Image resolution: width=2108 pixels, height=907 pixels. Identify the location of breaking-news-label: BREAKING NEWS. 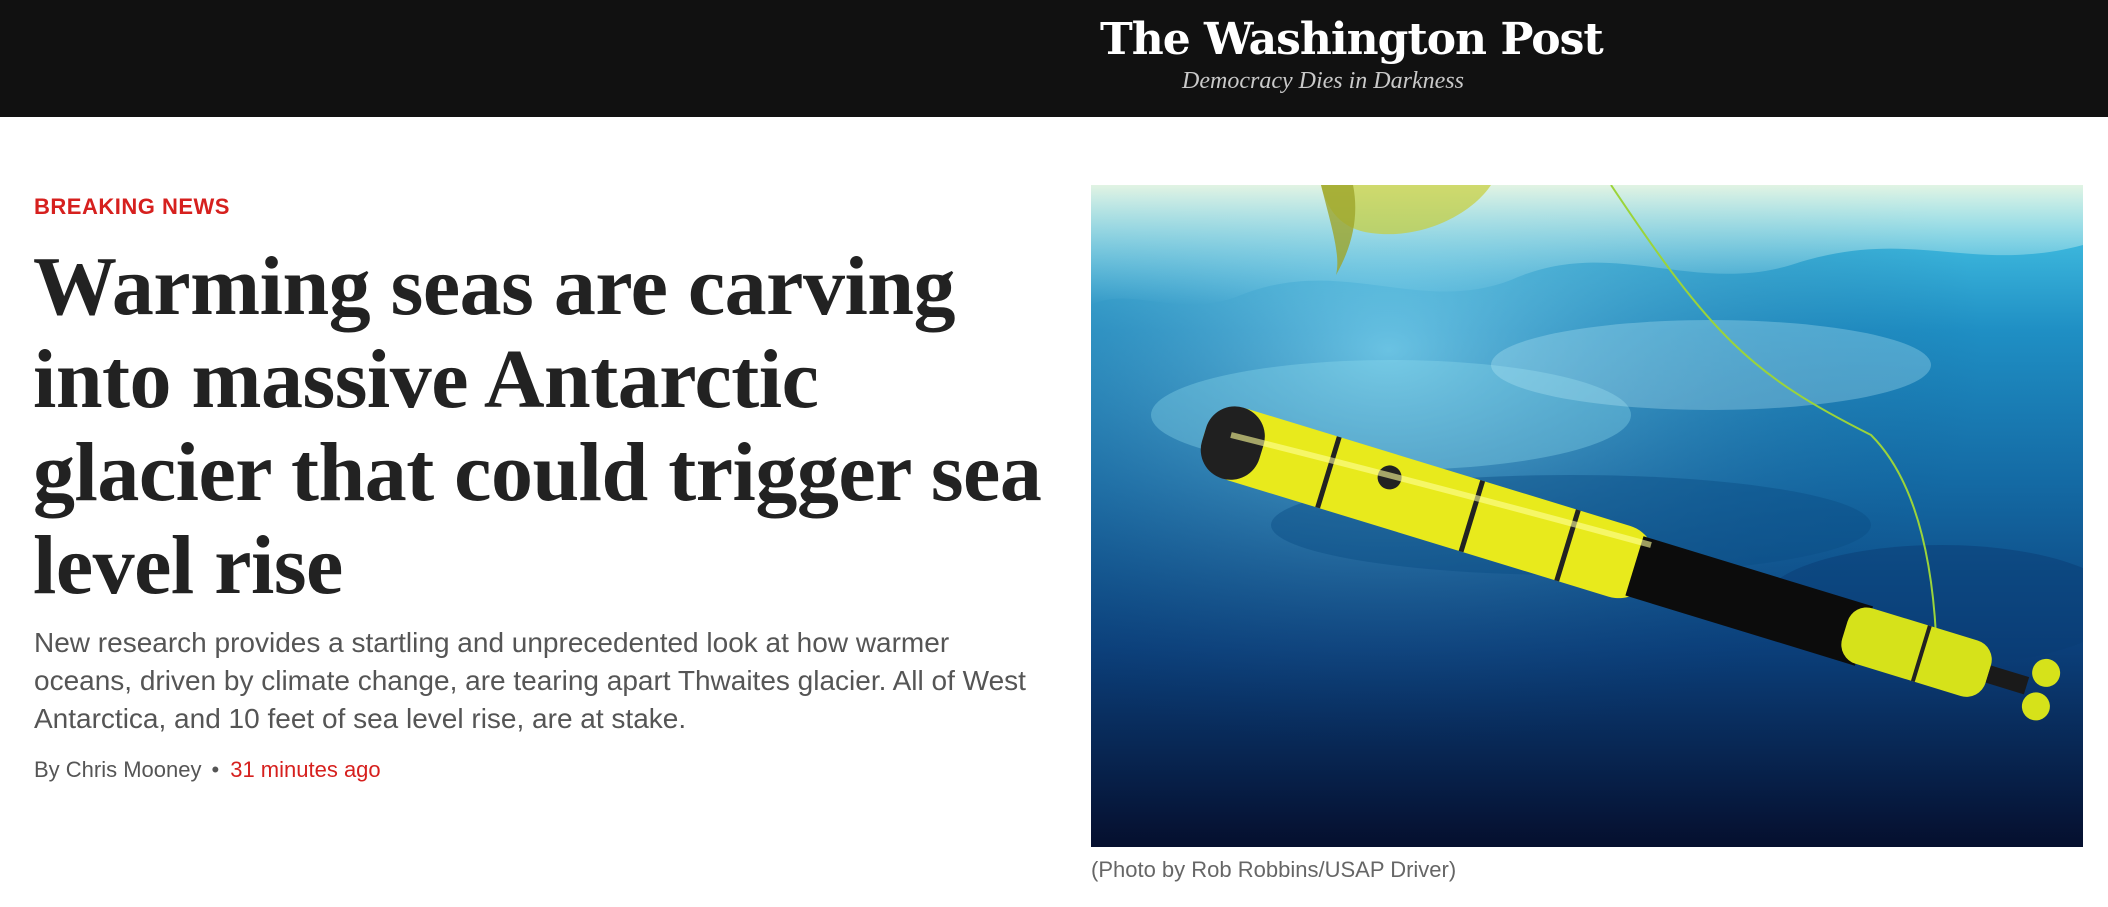
(132, 206).